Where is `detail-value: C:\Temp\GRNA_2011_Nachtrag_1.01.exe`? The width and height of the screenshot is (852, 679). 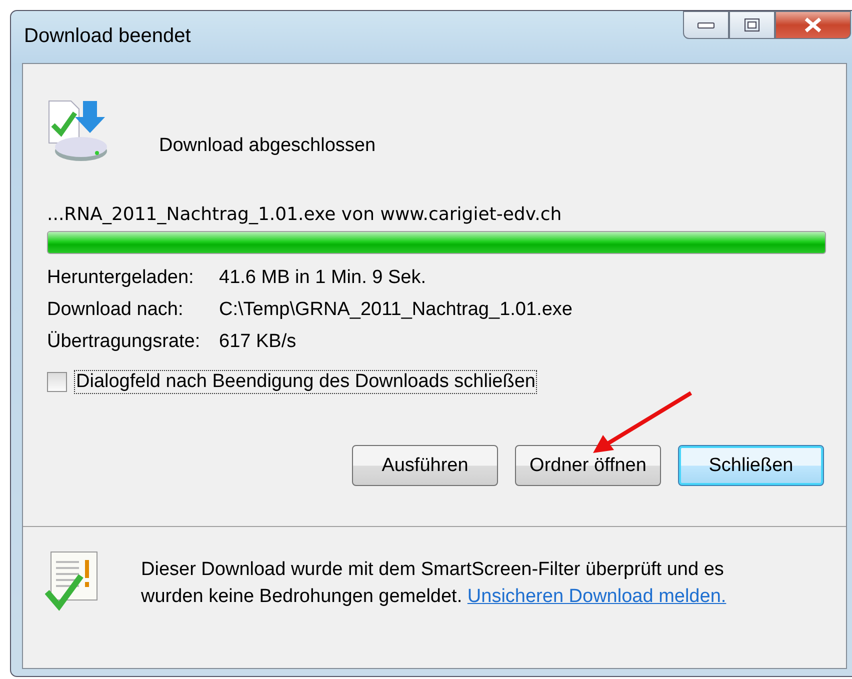
detail-value: C:\Temp\GRNA_2011_Nachtrag_1.01.exe is located at coordinates (395, 310).